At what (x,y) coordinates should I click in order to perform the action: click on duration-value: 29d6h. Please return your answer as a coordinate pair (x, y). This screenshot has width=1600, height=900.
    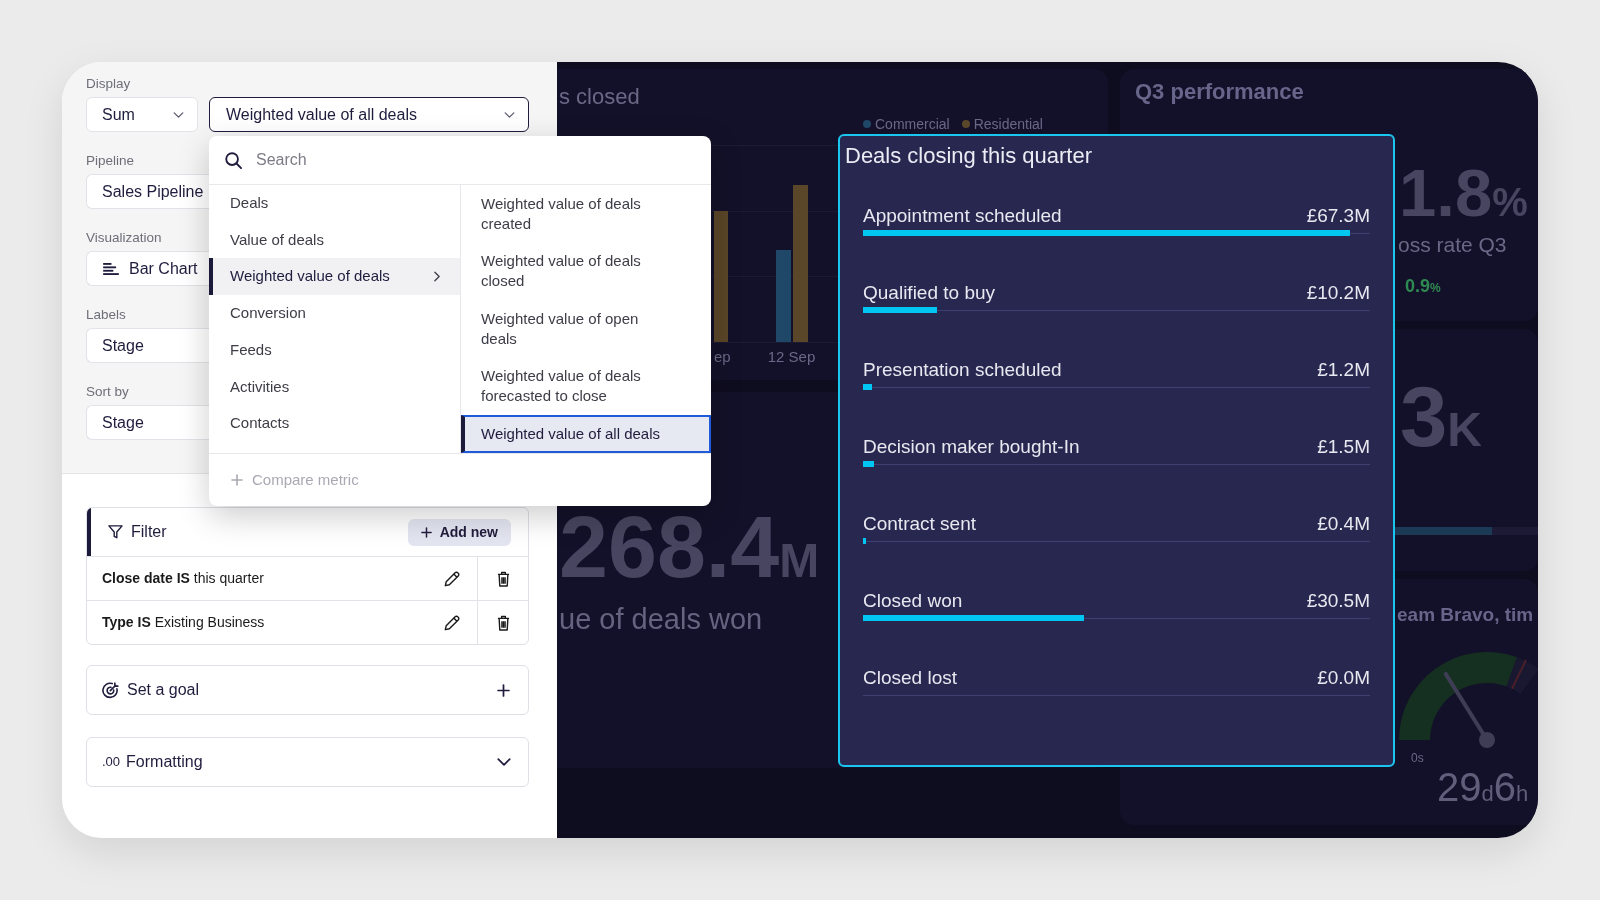
    Looking at the image, I should click on (1483, 787).